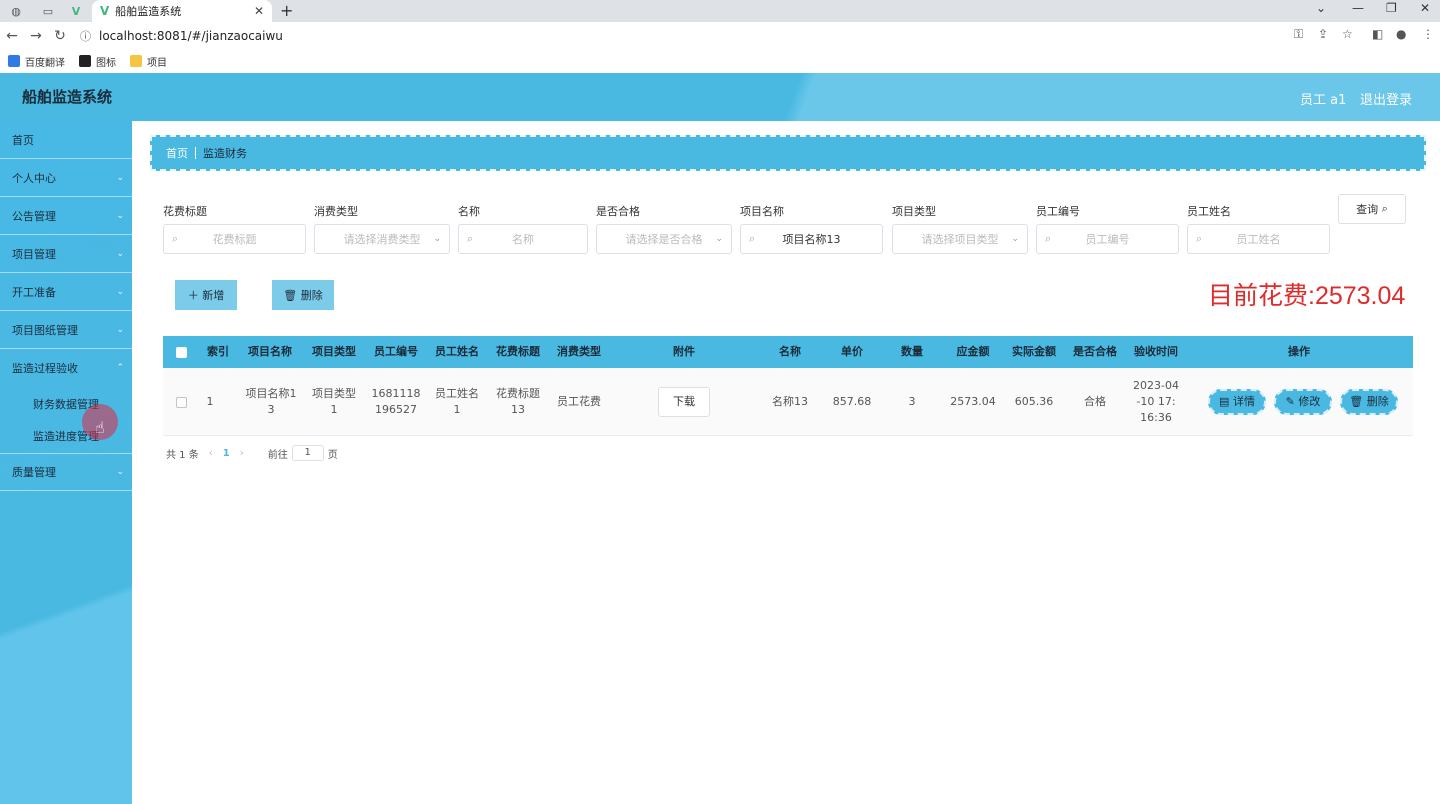  What do you see at coordinates (1377, 34) in the screenshot?
I see `sidepanel-icon: ◧` at bounding box center [1377, 34].